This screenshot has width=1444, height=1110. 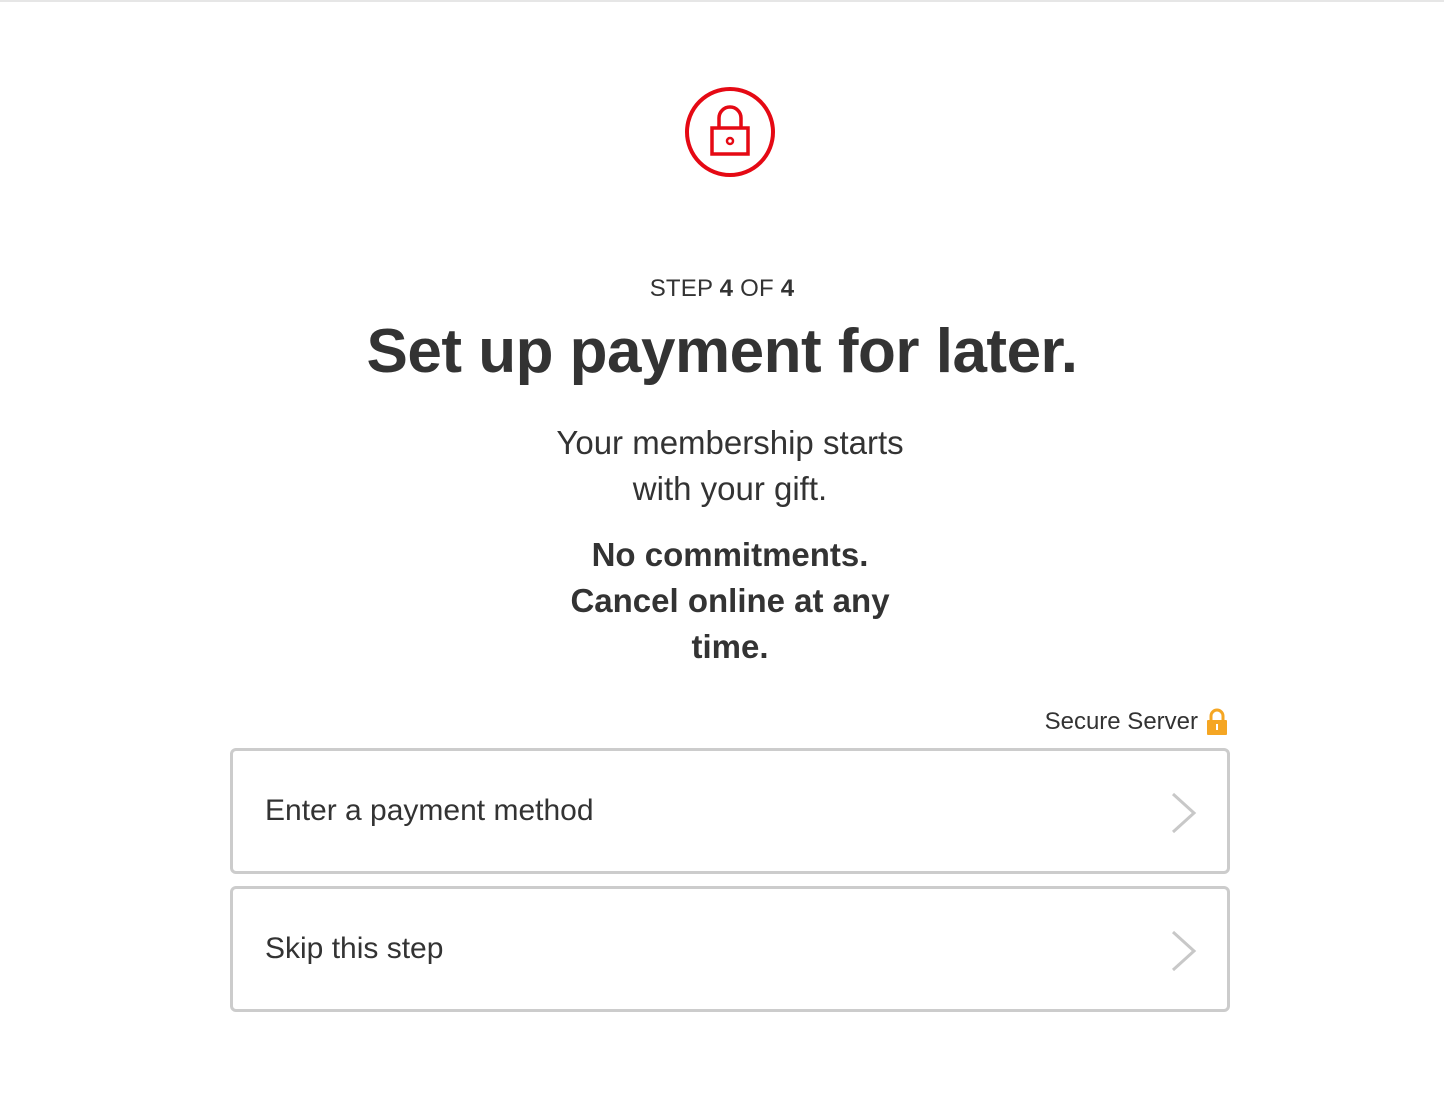 I want to click on membership-line-1: Your membership starts, so click(x=730, y=442).